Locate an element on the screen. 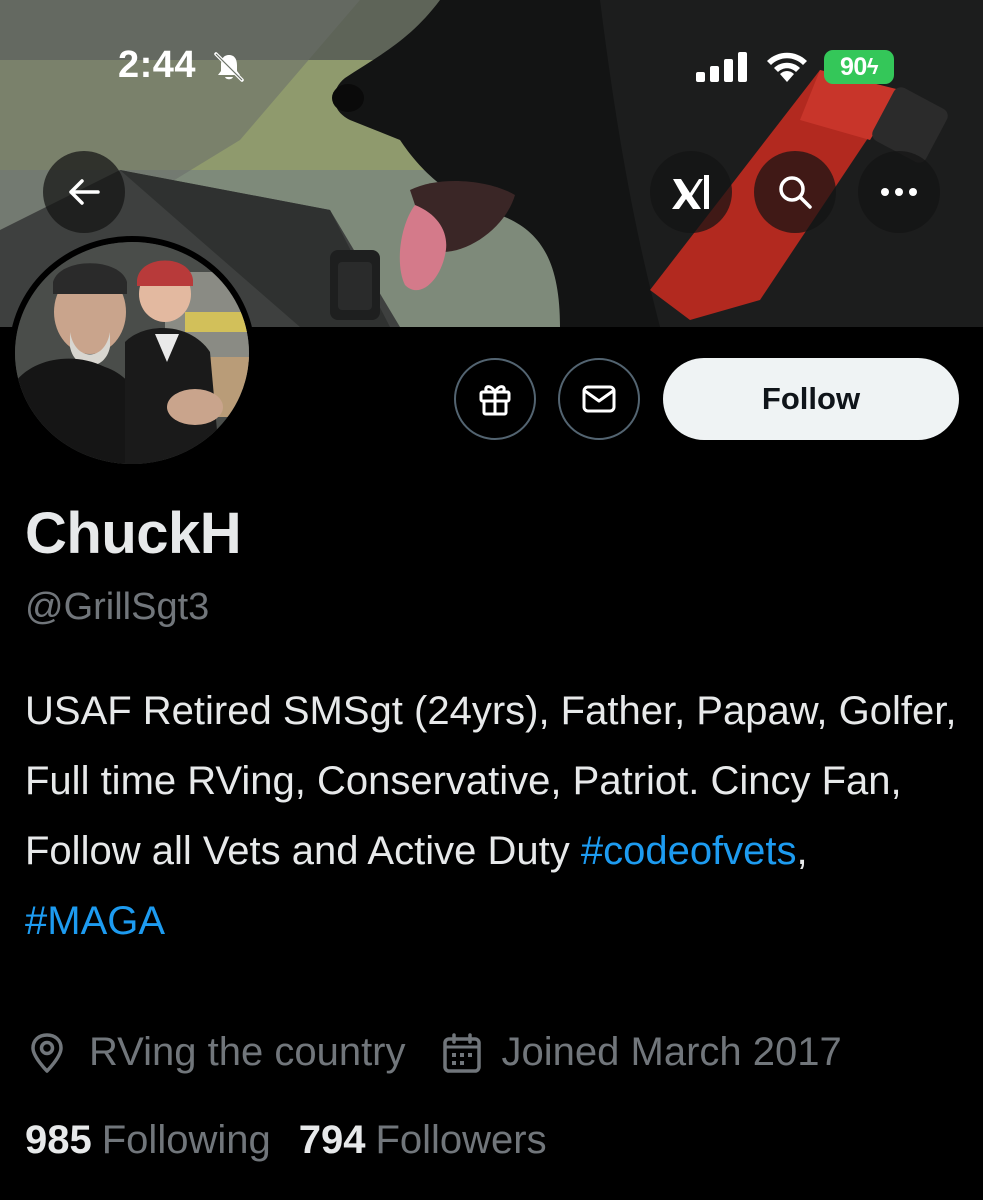 This screenshot has width=983, height=1200. more-icon is located at coordinates (899, 192).